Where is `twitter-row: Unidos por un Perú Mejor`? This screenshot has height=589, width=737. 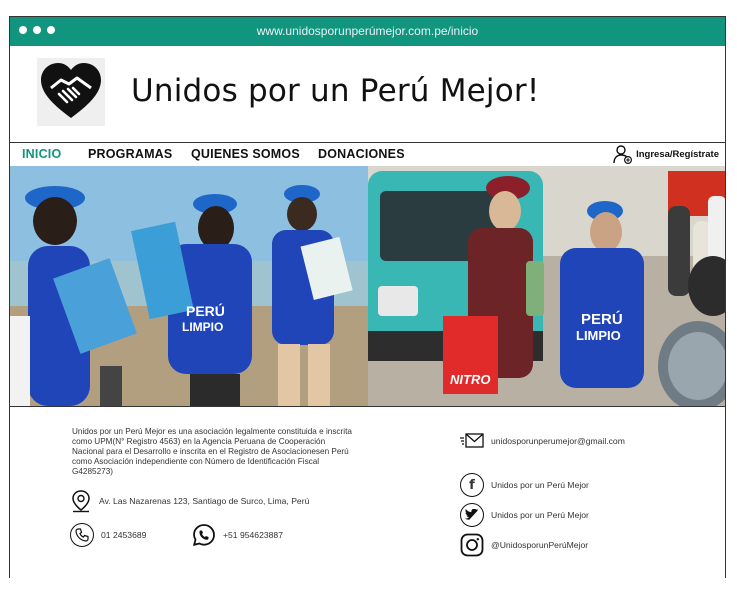
twitter-row: Unidos por un Perú Mejor is located at coordinates (524, 515).